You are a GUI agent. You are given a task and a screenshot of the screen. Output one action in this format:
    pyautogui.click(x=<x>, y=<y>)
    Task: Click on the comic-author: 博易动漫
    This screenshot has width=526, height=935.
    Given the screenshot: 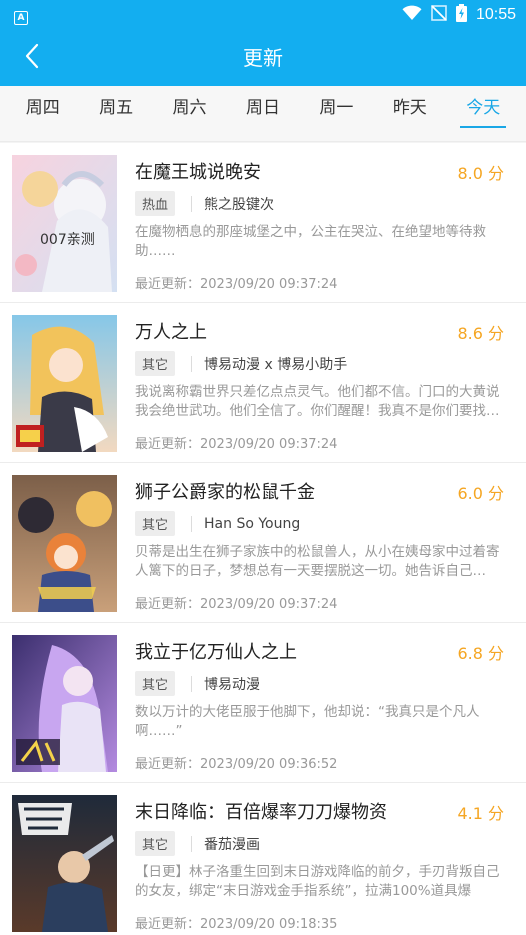 What is the action you would take?
    pyautogui.click(x=232, y=684)
    